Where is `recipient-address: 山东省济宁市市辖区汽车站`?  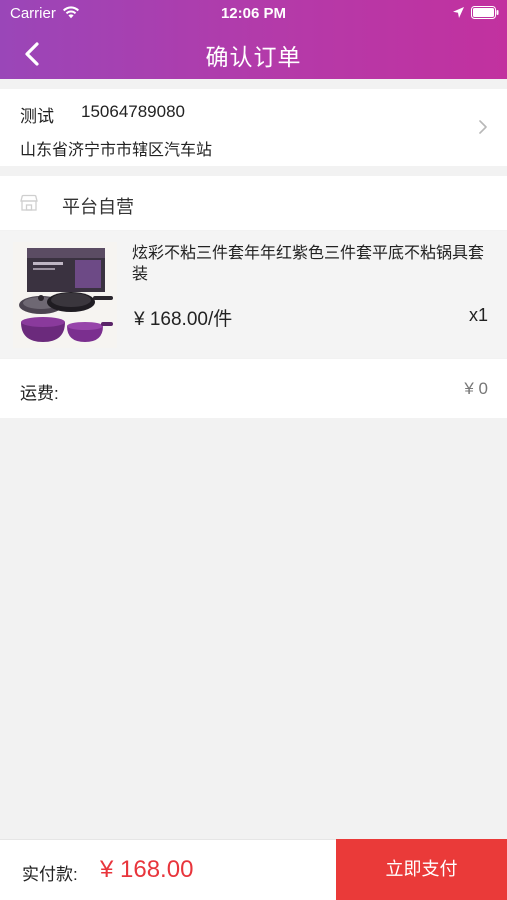 recipient-address: 山东省济宁市市辖区汽车站 is located at coordinates (116, 150).